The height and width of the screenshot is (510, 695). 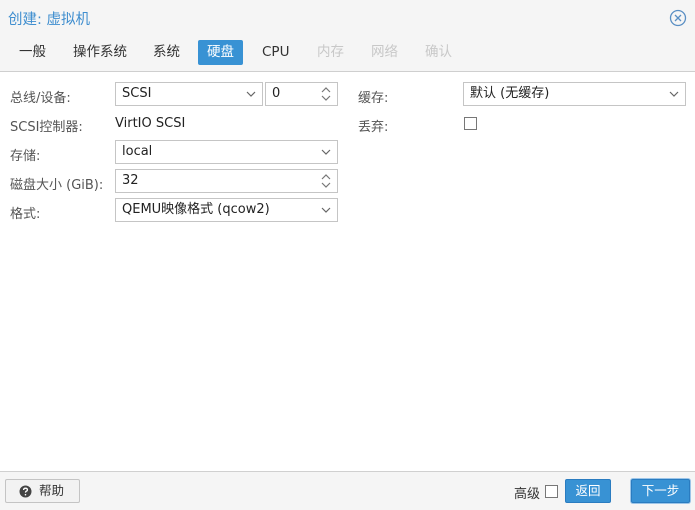 What do you see at coordinates (276, 93) in the screenshot?
I see `device-number-value: 0` at bounding box center [276, 93].